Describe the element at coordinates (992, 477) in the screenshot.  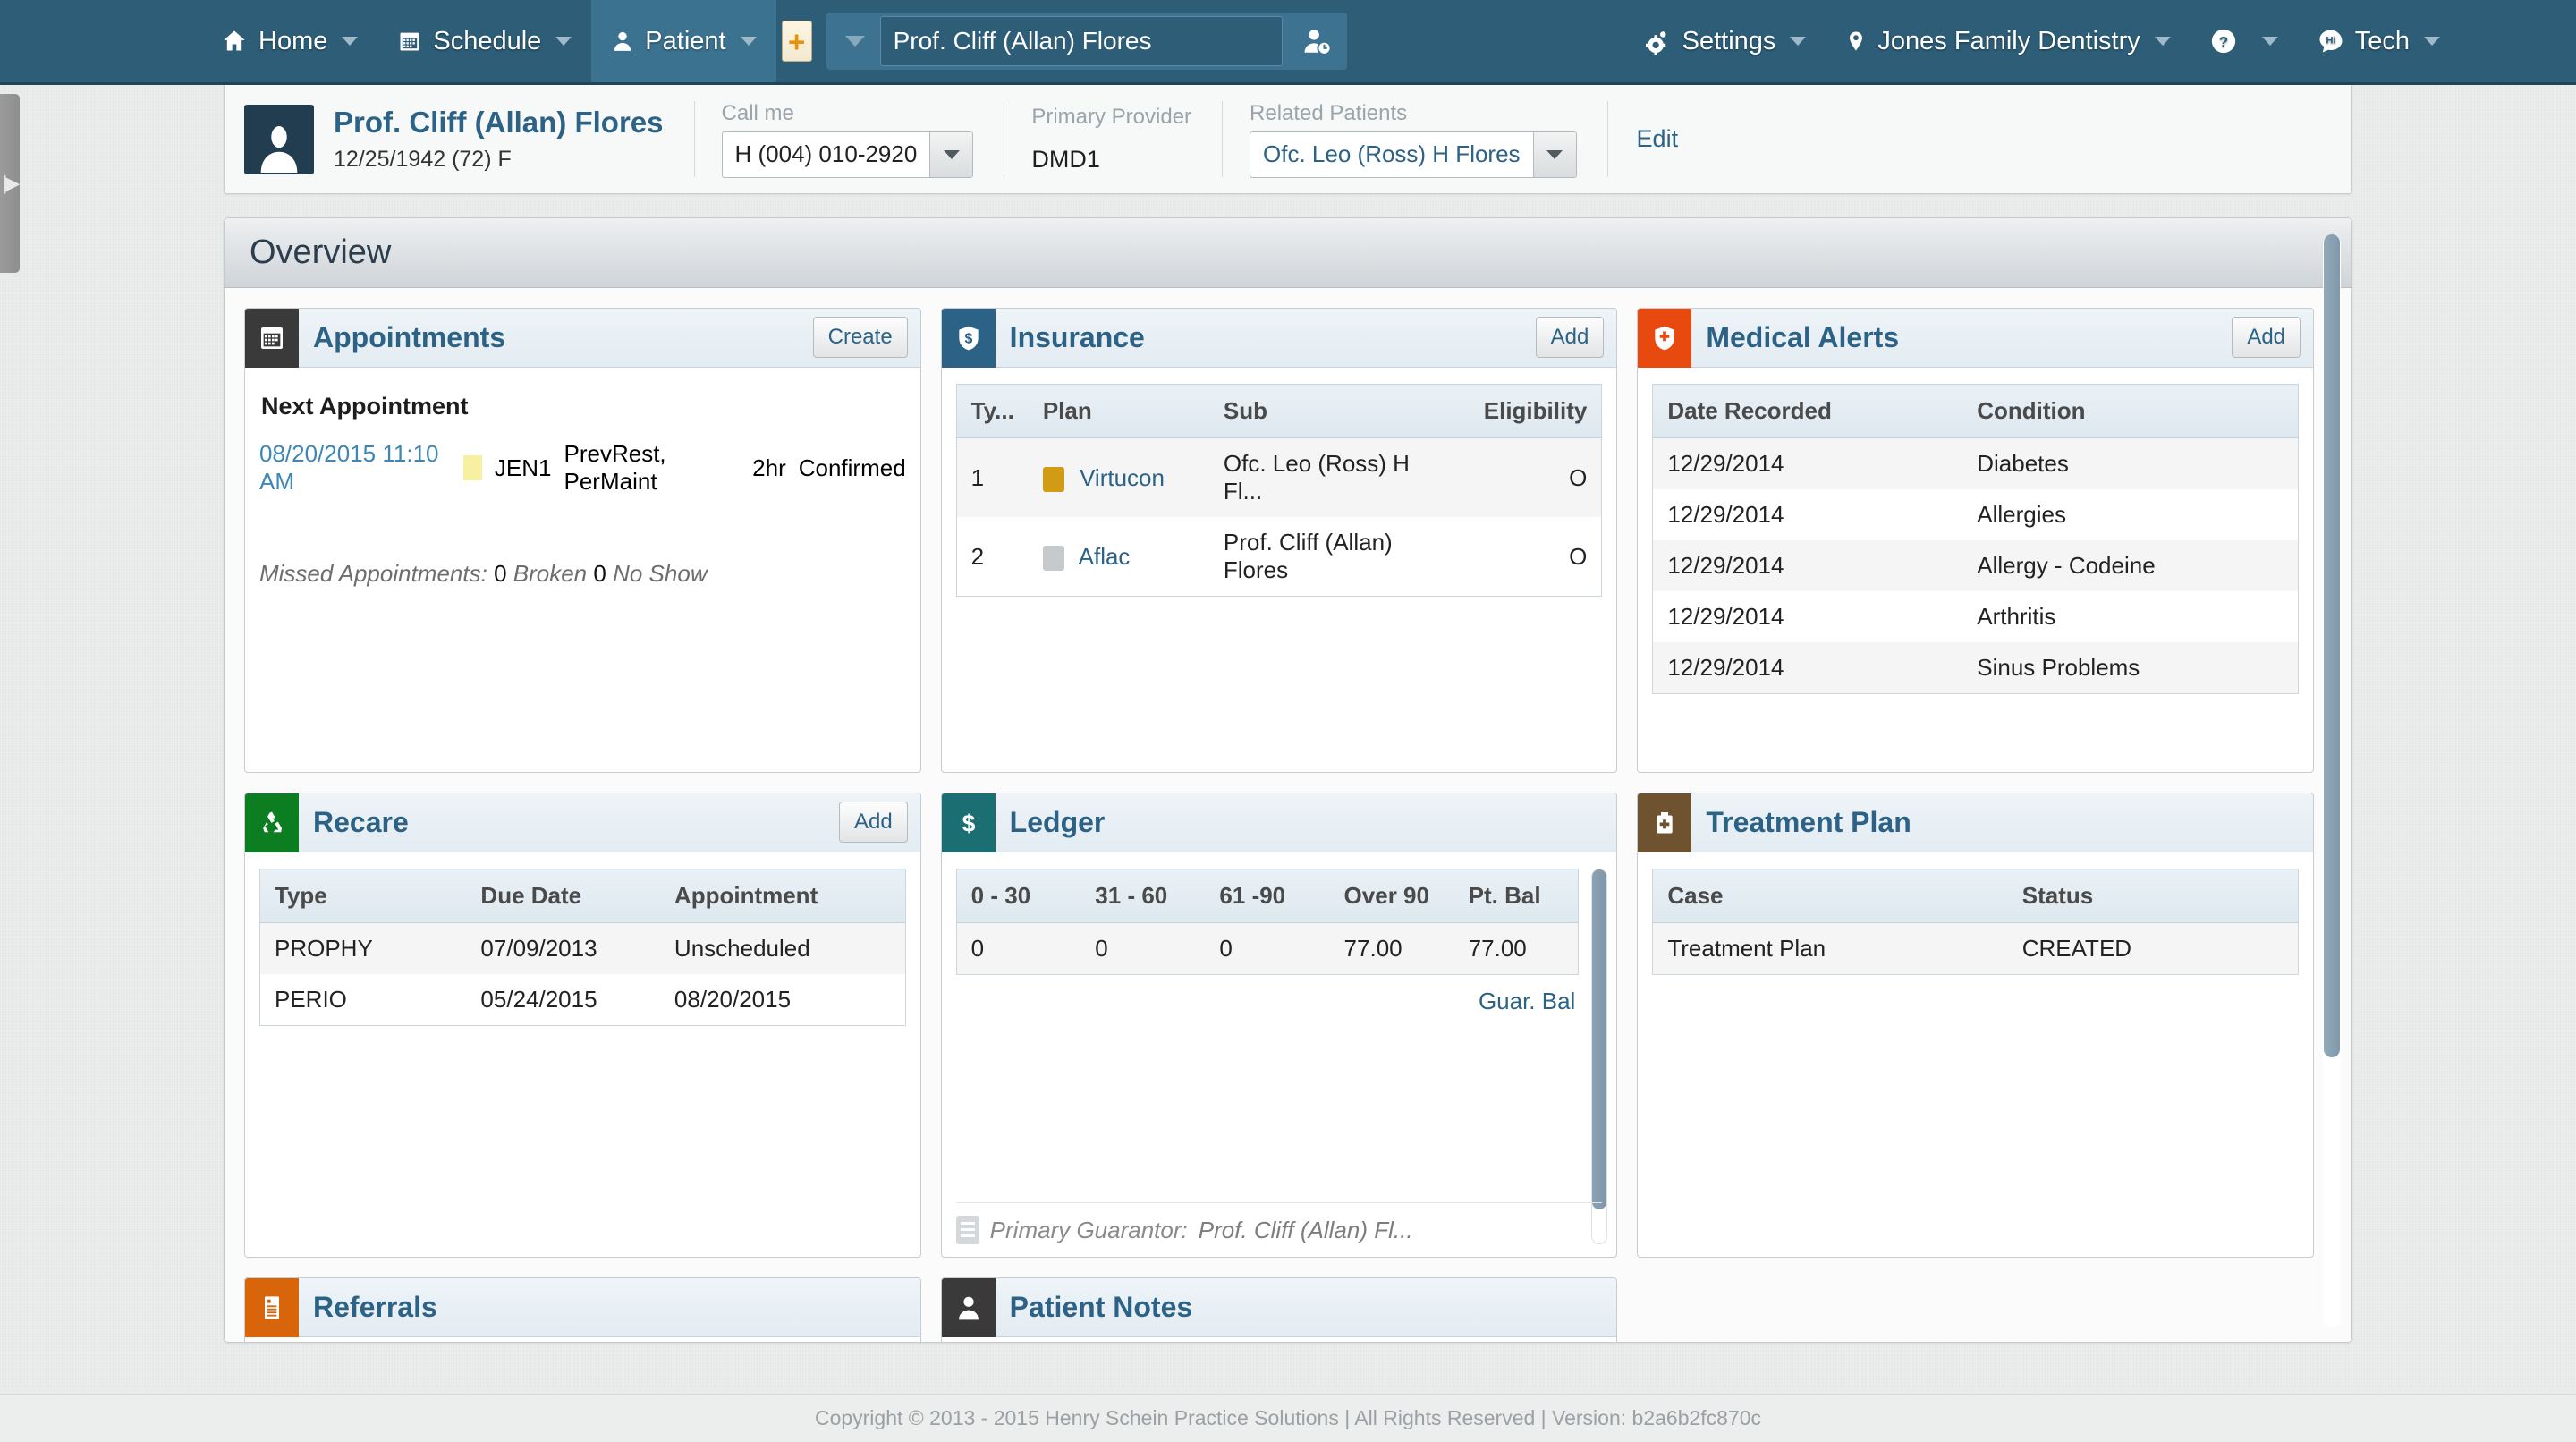
I see `insurance-type: 1` at that location.